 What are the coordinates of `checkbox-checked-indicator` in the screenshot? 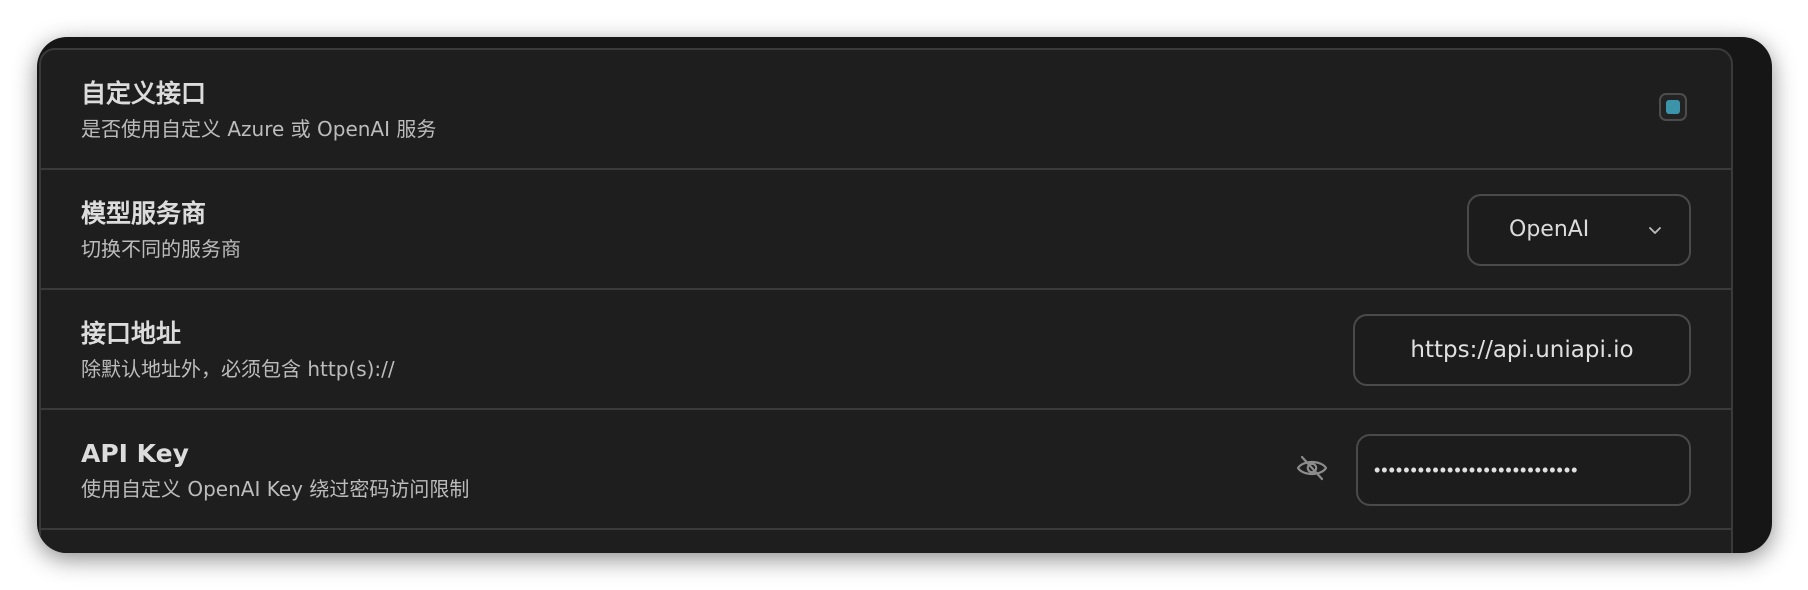 It's located at (1673, 107).